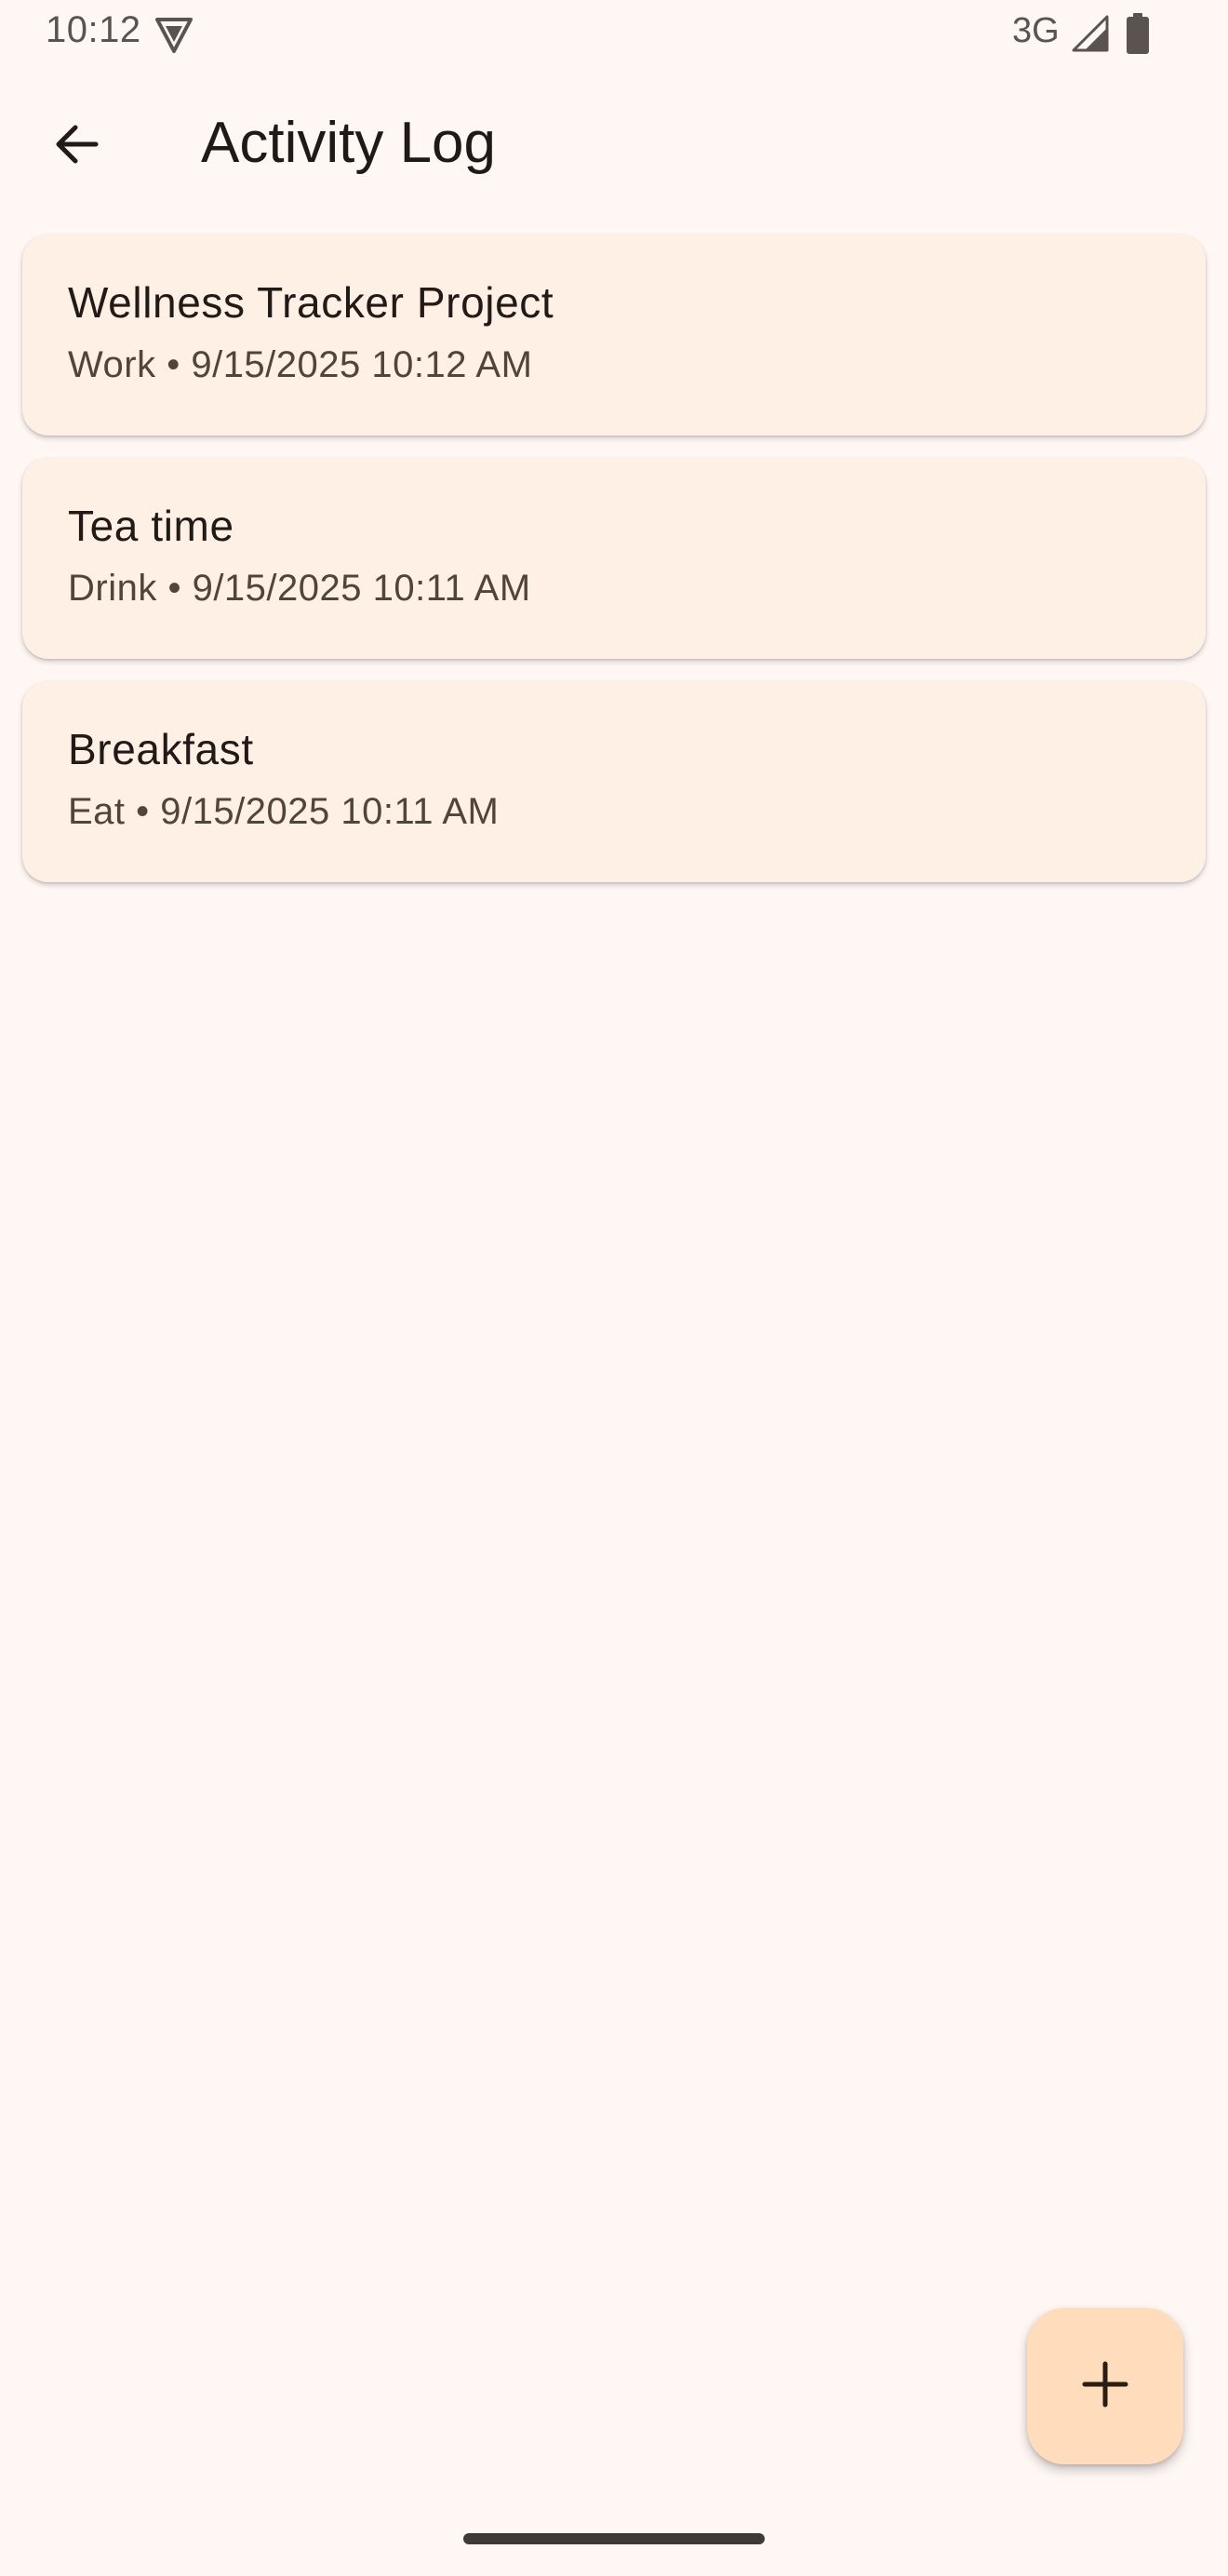 Image resolution: width=1228 pixels, height=2576 pixels. I want to click on activity-card: Breakfast Eat • 9/15/2025 10:11 AM, so click(614, 781).